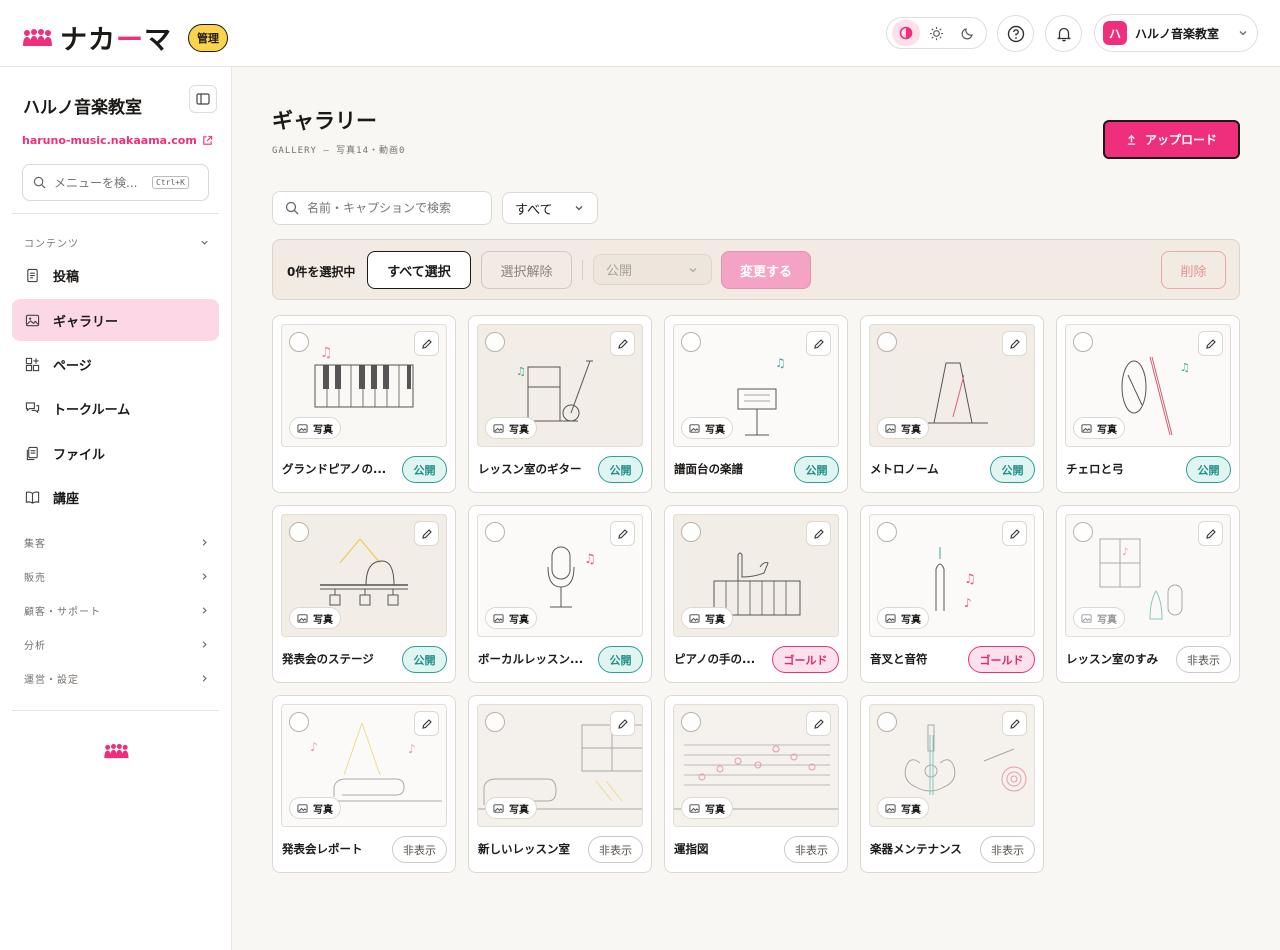 The image size is (1280, 950). I want to click on app-logo: ナカーマ 管理, so click(125, 37).